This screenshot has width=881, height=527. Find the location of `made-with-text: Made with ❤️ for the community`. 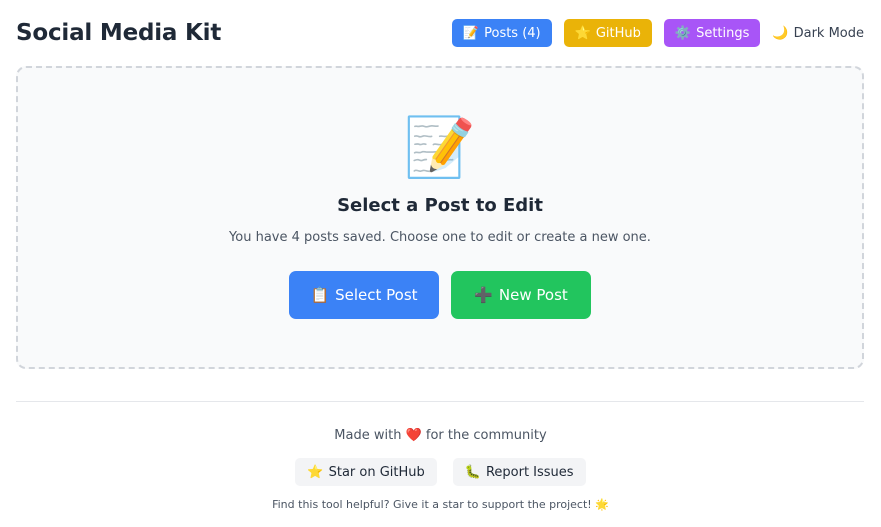

made-with-text: Made with ❤️ for the community is located at coordinates (440, 435).